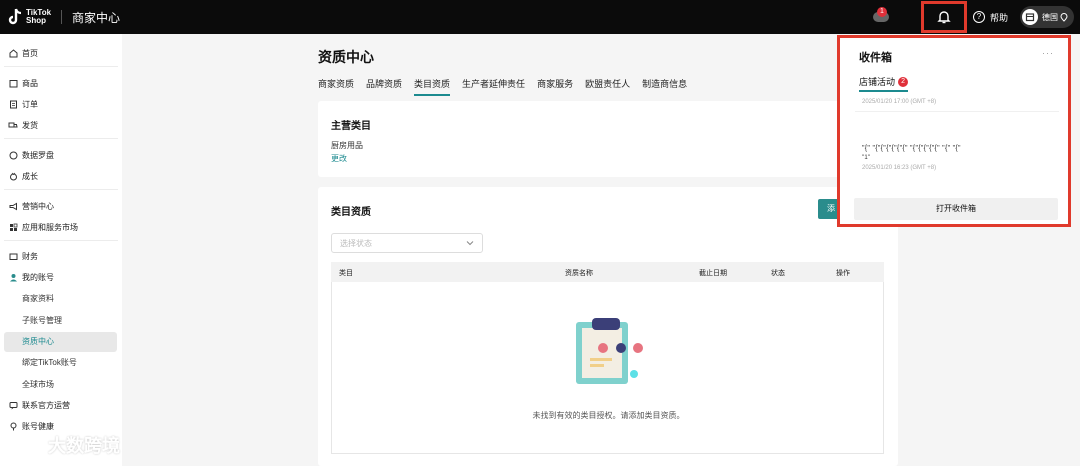 This screenshot has width=1080, height=466. I want to click on sidebar-item-label: 发货, so click(30, 125).